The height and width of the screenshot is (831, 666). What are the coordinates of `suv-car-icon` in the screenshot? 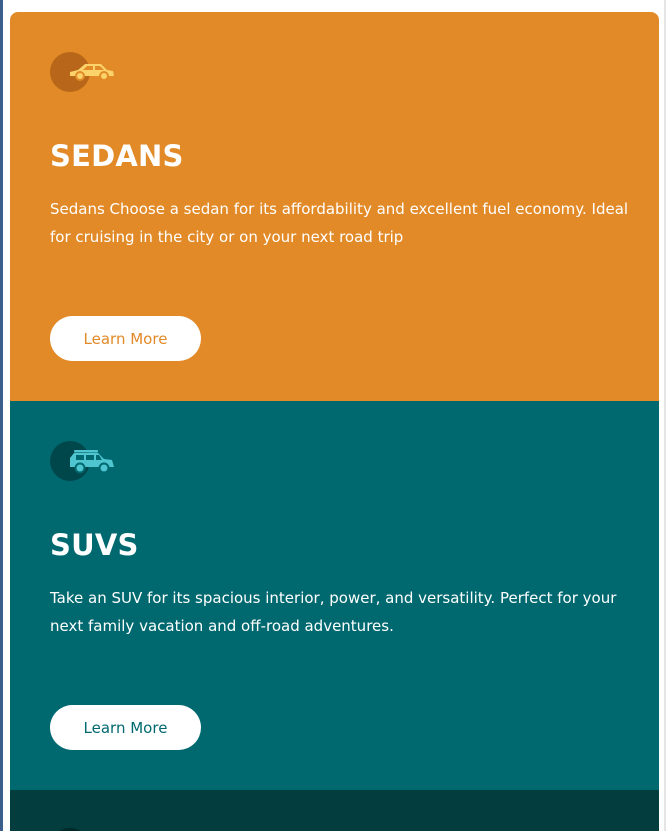 It's located at (83, 461).